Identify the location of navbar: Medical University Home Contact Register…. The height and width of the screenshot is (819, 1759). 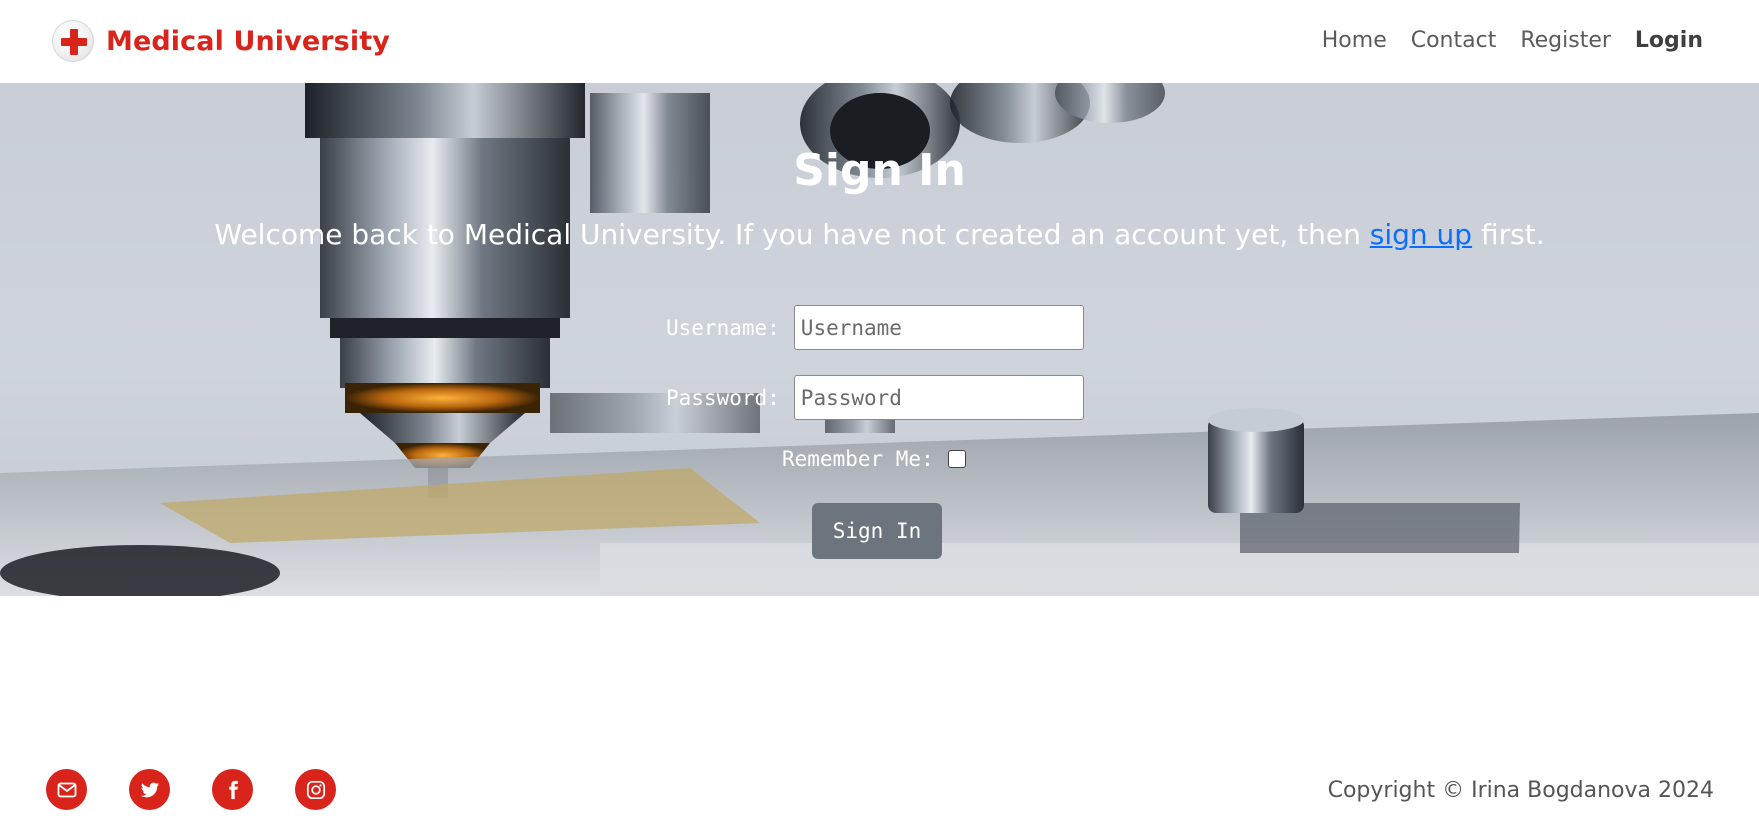
(879, 41).